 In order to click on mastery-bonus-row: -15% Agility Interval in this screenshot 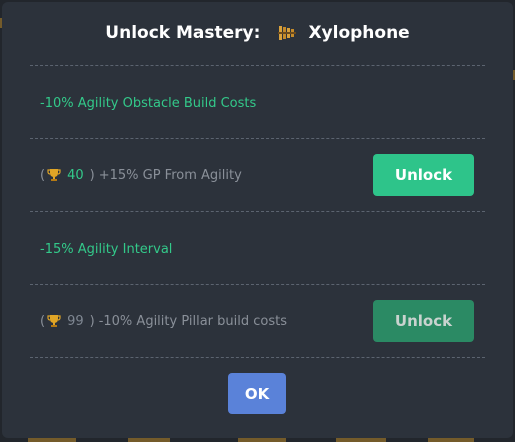, I will do `click(260, 249)`.